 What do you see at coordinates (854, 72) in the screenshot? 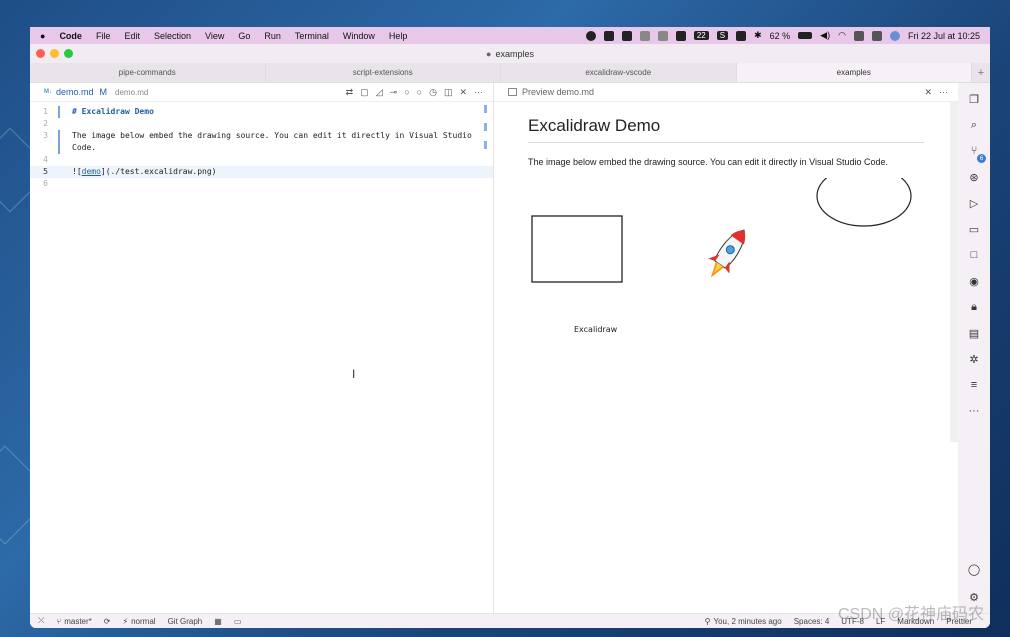
I see `window-tab-examples: examples` at bounding box center [854, 72].